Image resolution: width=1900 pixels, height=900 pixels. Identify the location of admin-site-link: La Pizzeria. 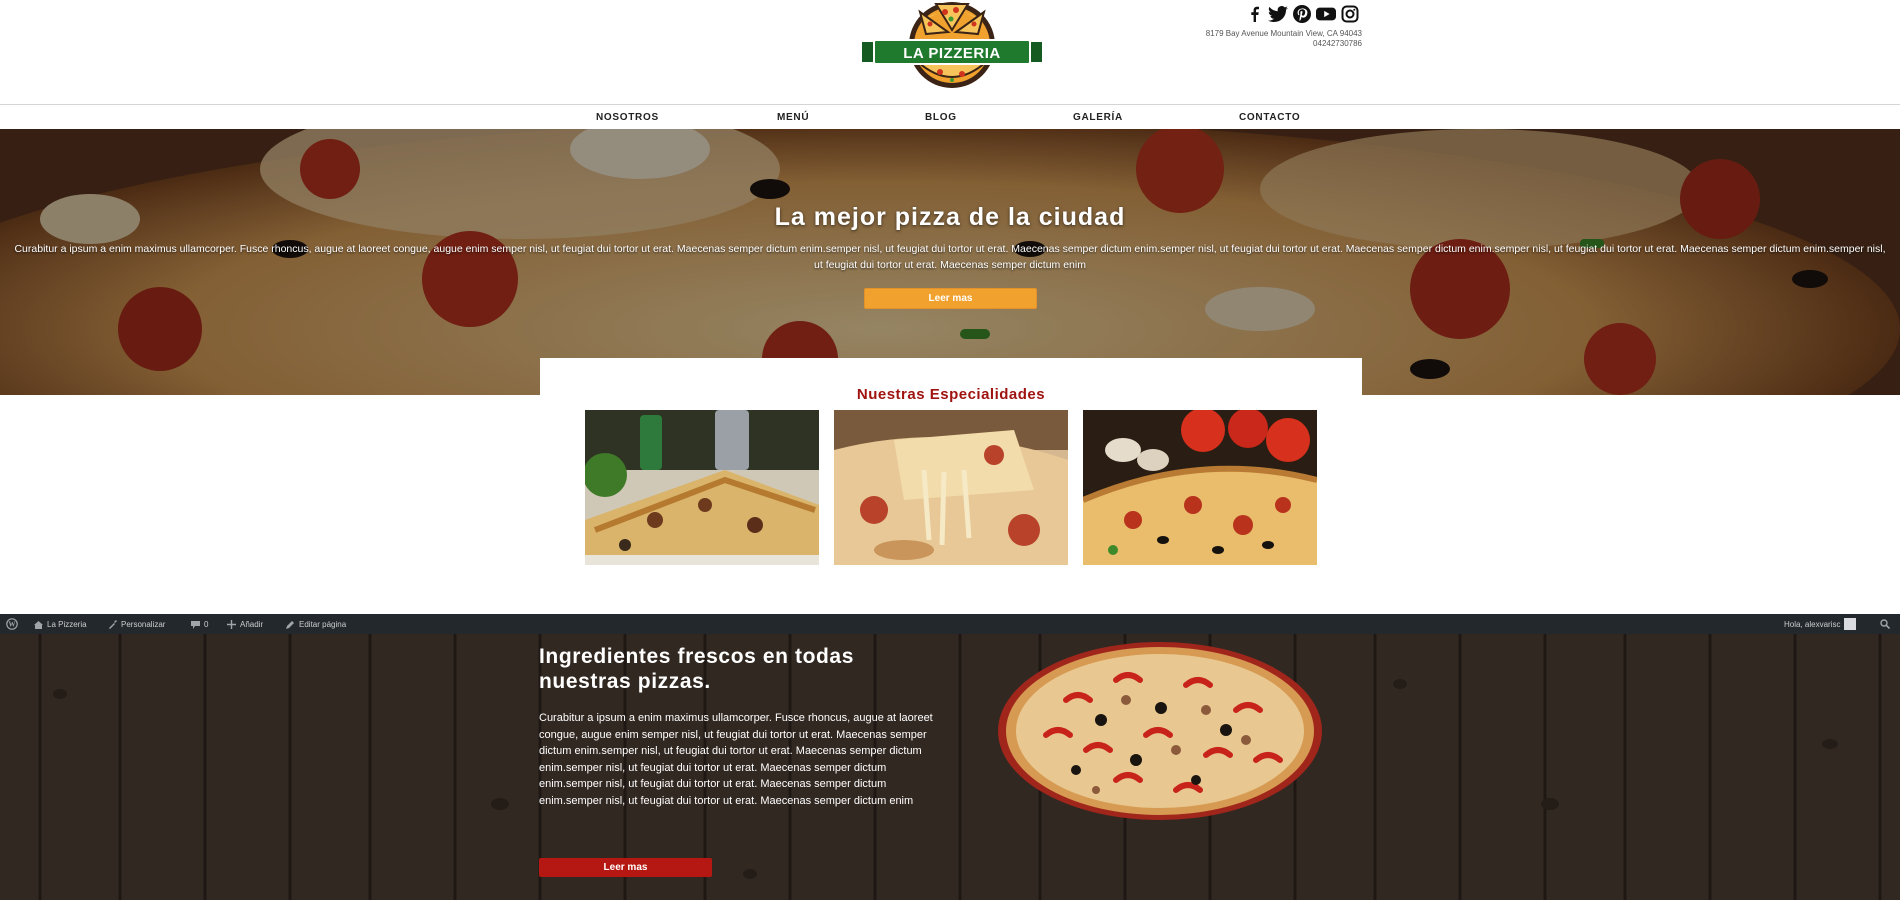
(60, 624).